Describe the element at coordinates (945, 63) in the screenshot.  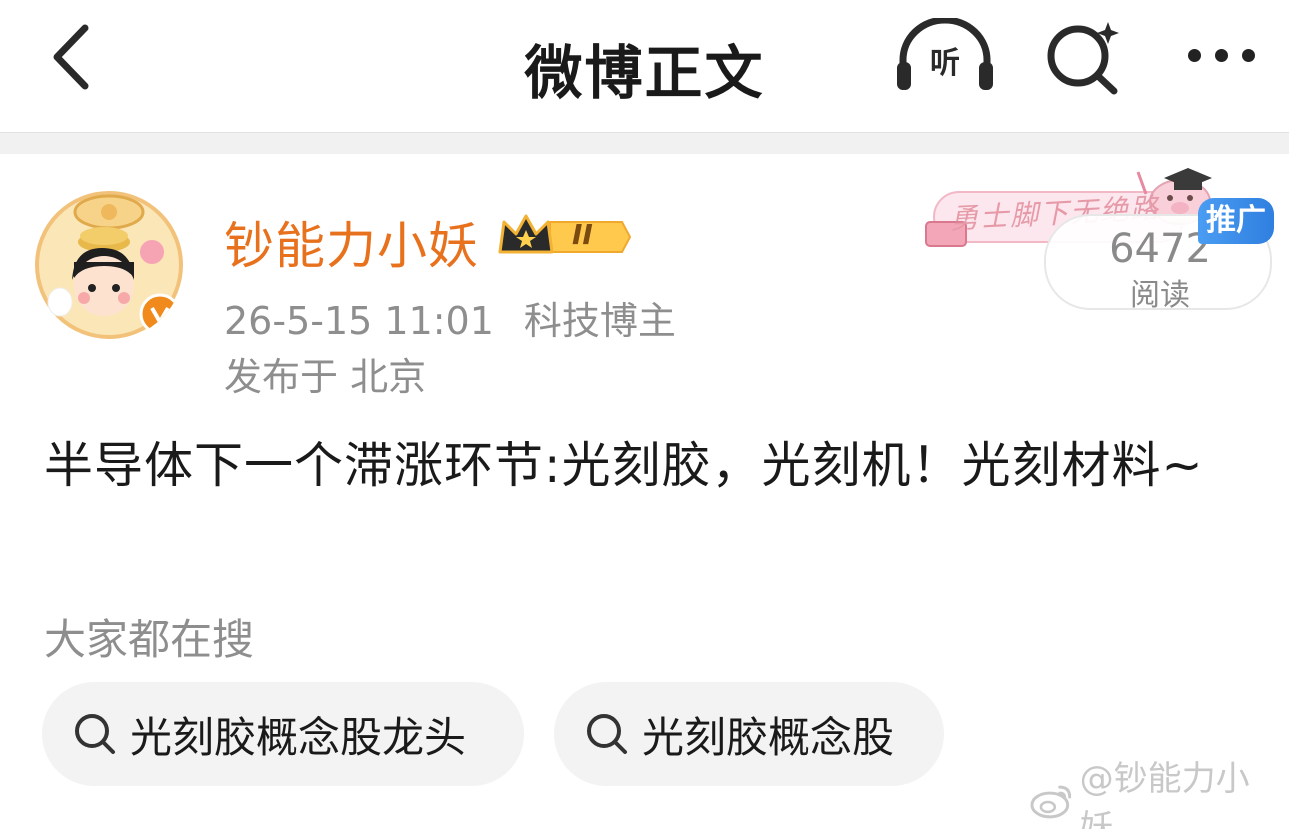
I see `listen-label: 听` at that location.